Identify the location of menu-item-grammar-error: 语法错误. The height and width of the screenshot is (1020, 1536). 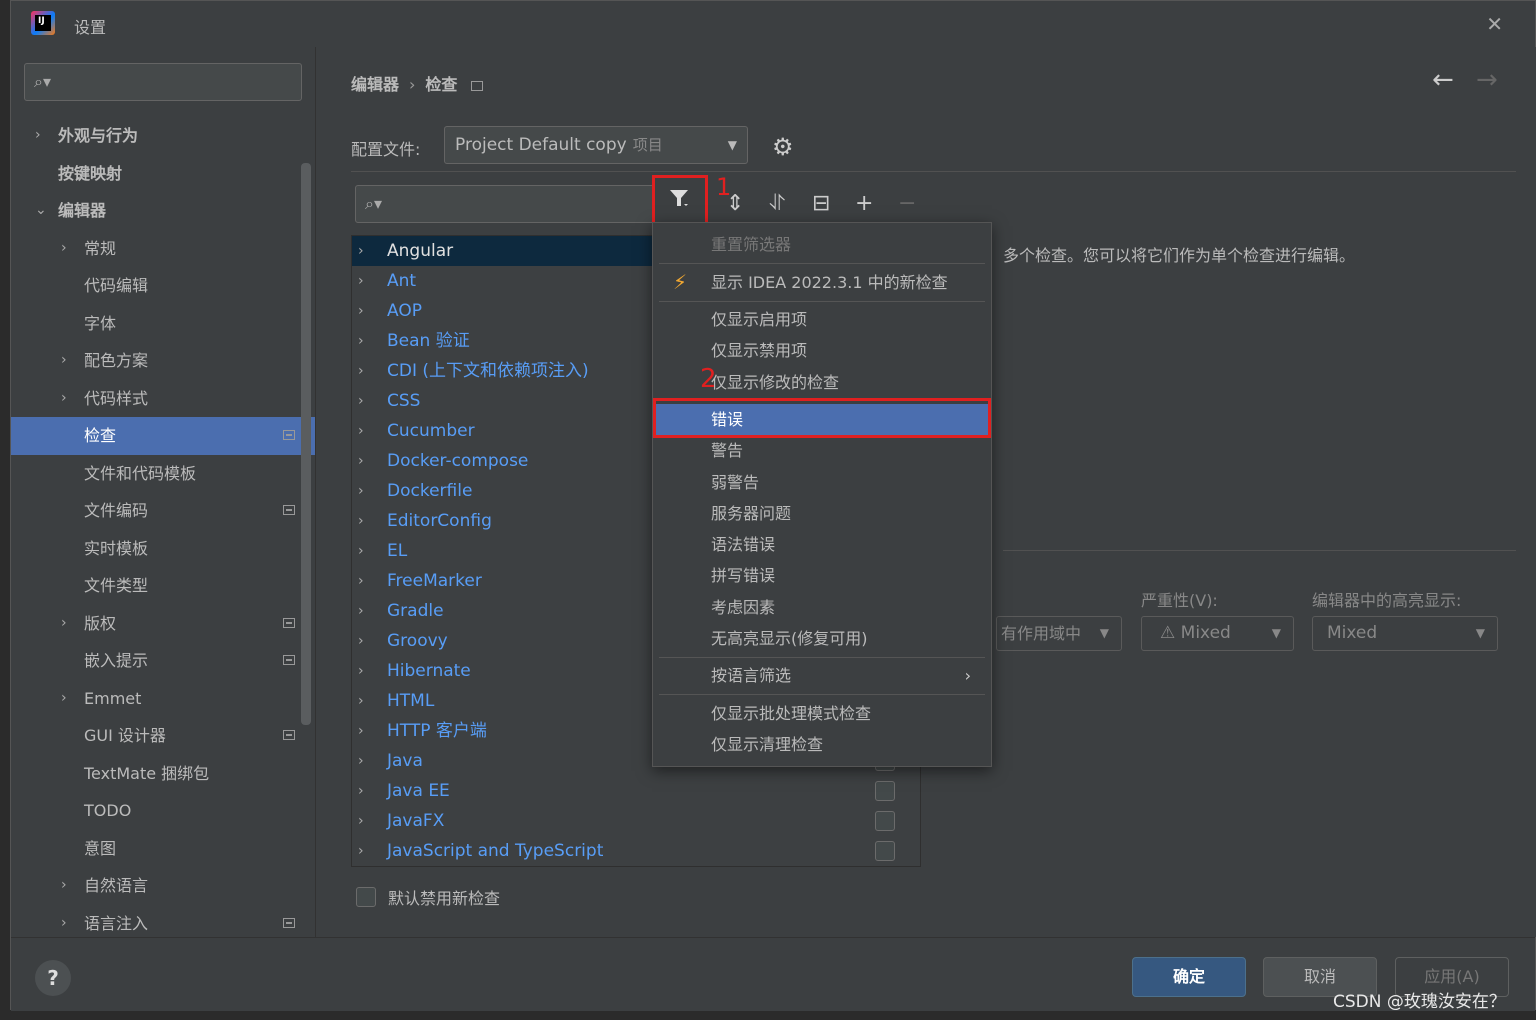
(822, 544).